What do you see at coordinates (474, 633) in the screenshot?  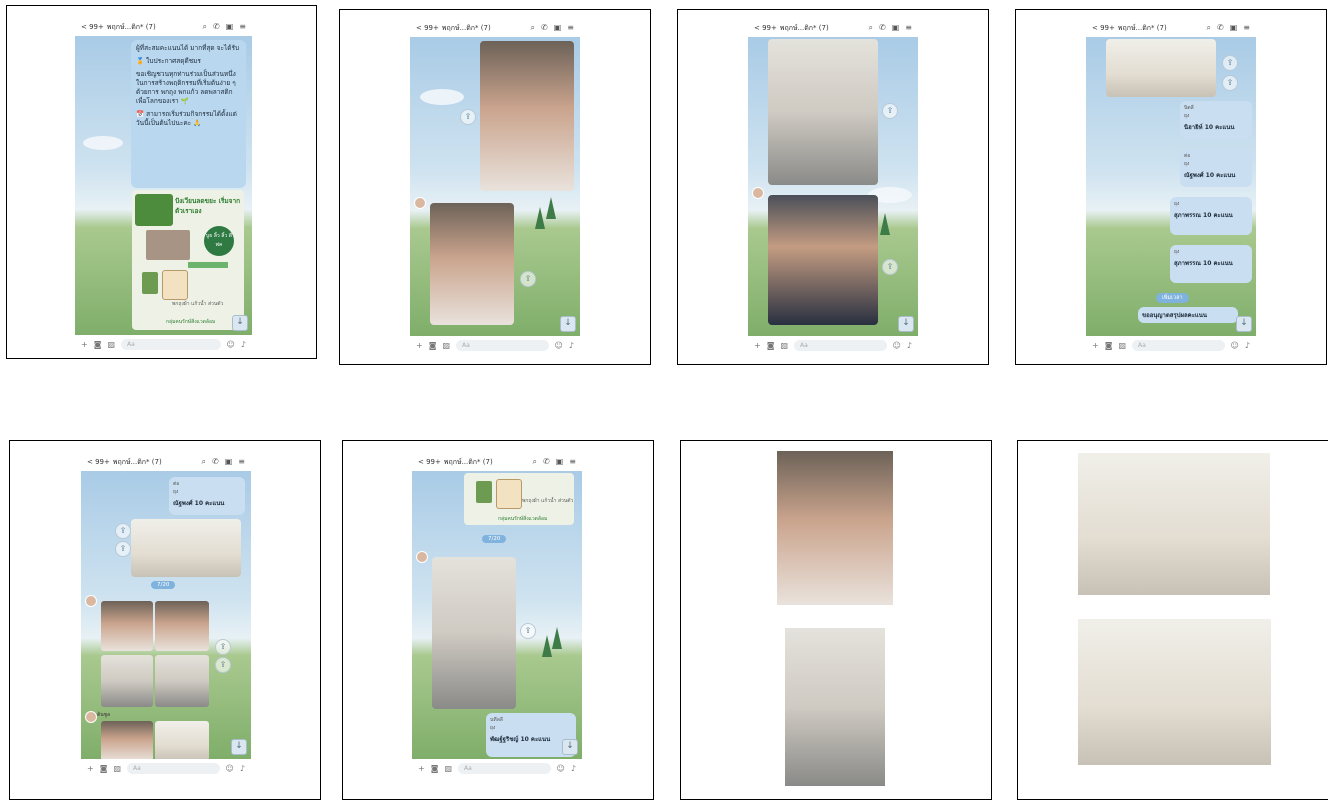 I see `photo-man-mirror-selfie` at bounding box center [474, 633].